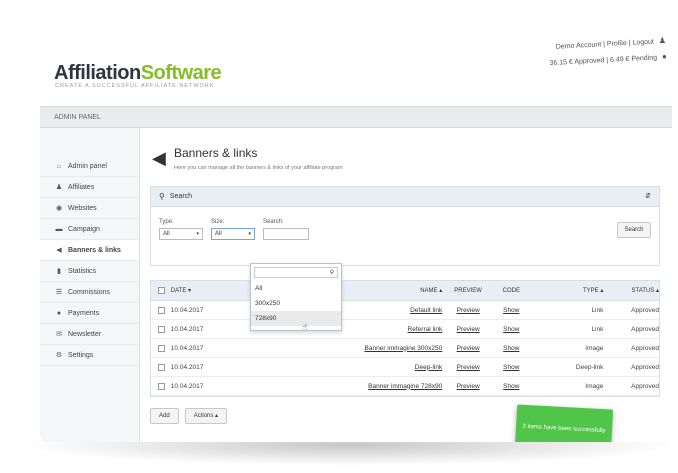 This screenshot has height=473, width=678. What do you see at coordinates (82, 271) in the screenshot?
I see `sidebar-item-label: Statistics` at bounding box center [82, 271].